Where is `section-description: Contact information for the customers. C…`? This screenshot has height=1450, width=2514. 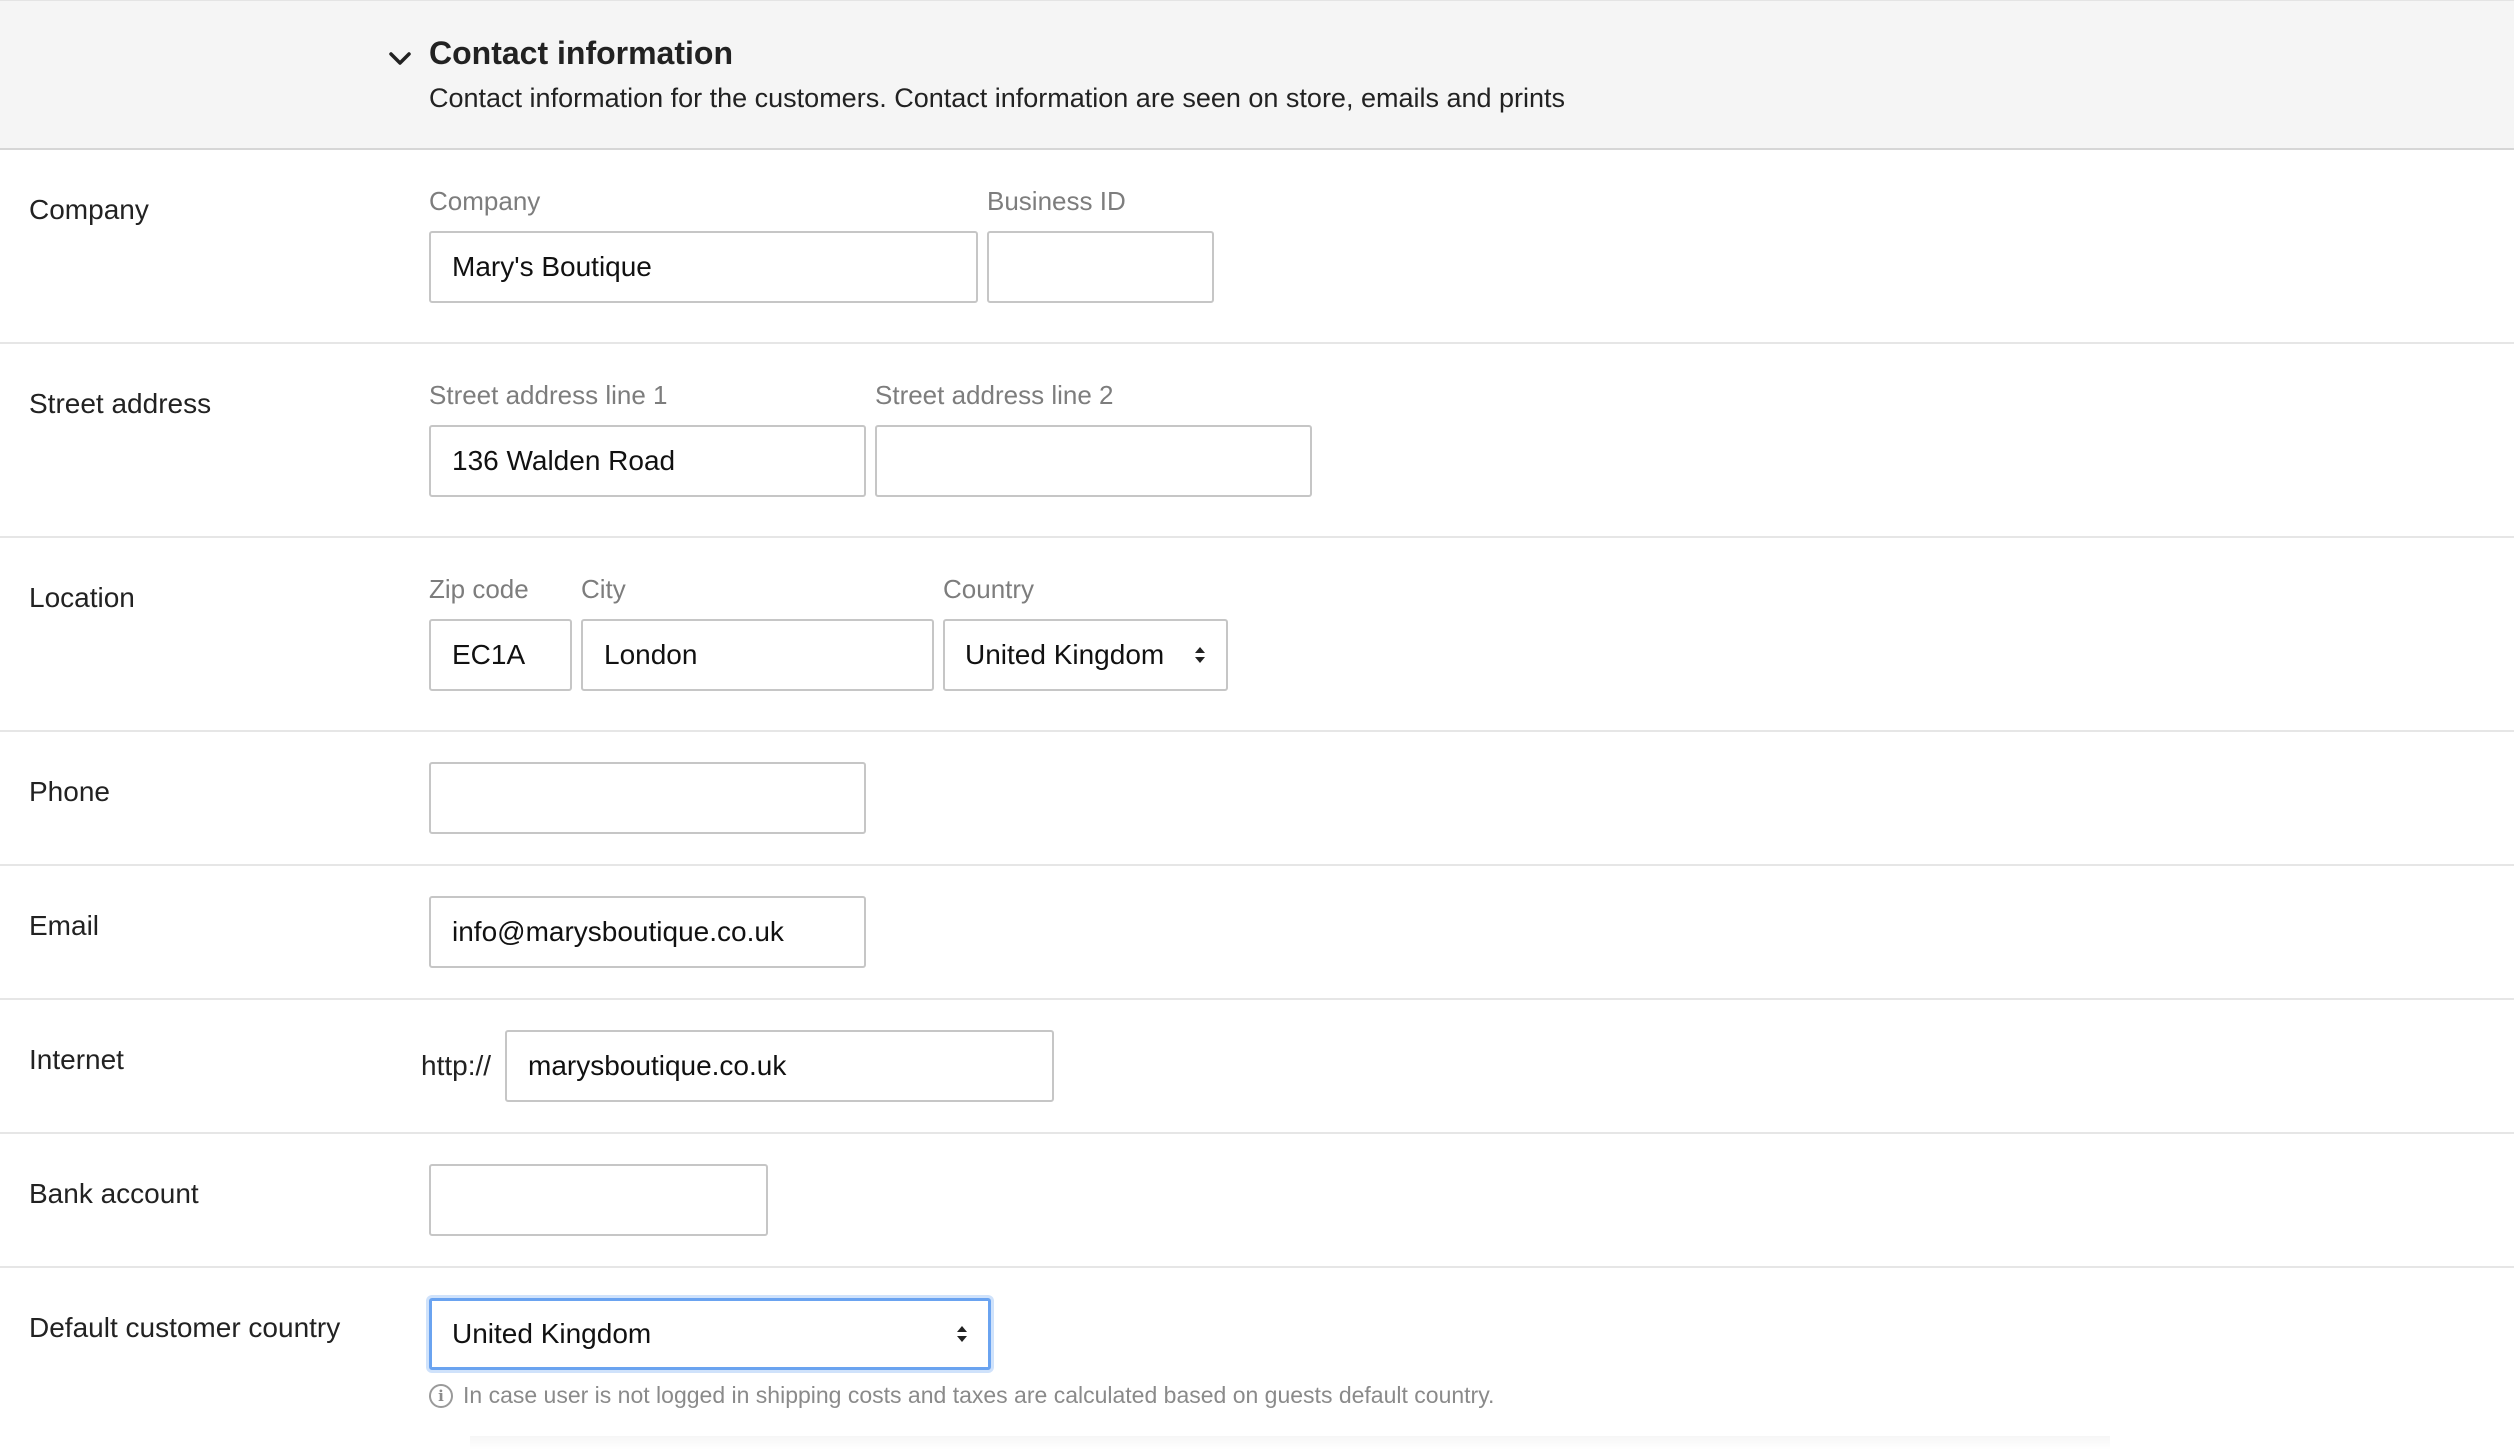
section-description: Contact information for the customers. C… is located at coordinates (997, 98).